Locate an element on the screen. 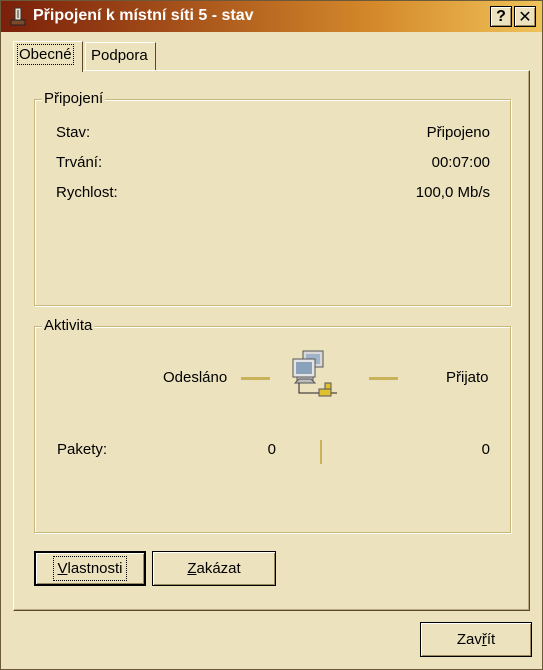  sent-activity-line is located at coordinates (255, 378).